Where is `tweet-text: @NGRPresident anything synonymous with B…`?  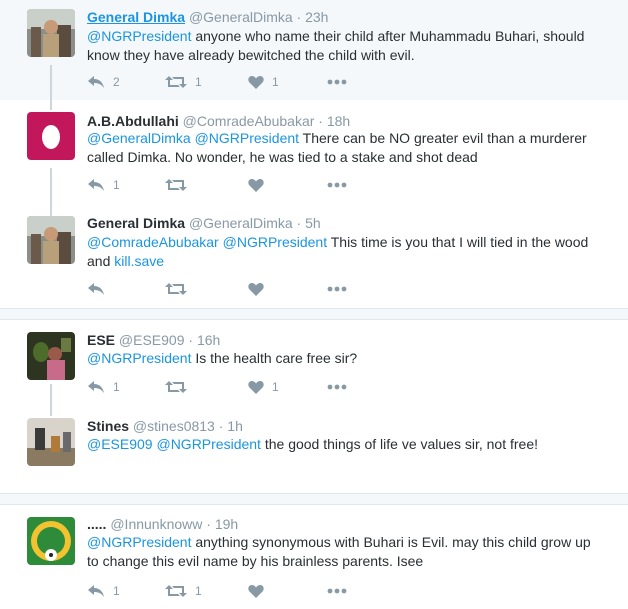 tweet-text: @NGRPresident anything synonymous with B… is located at coordinates (344, 552).